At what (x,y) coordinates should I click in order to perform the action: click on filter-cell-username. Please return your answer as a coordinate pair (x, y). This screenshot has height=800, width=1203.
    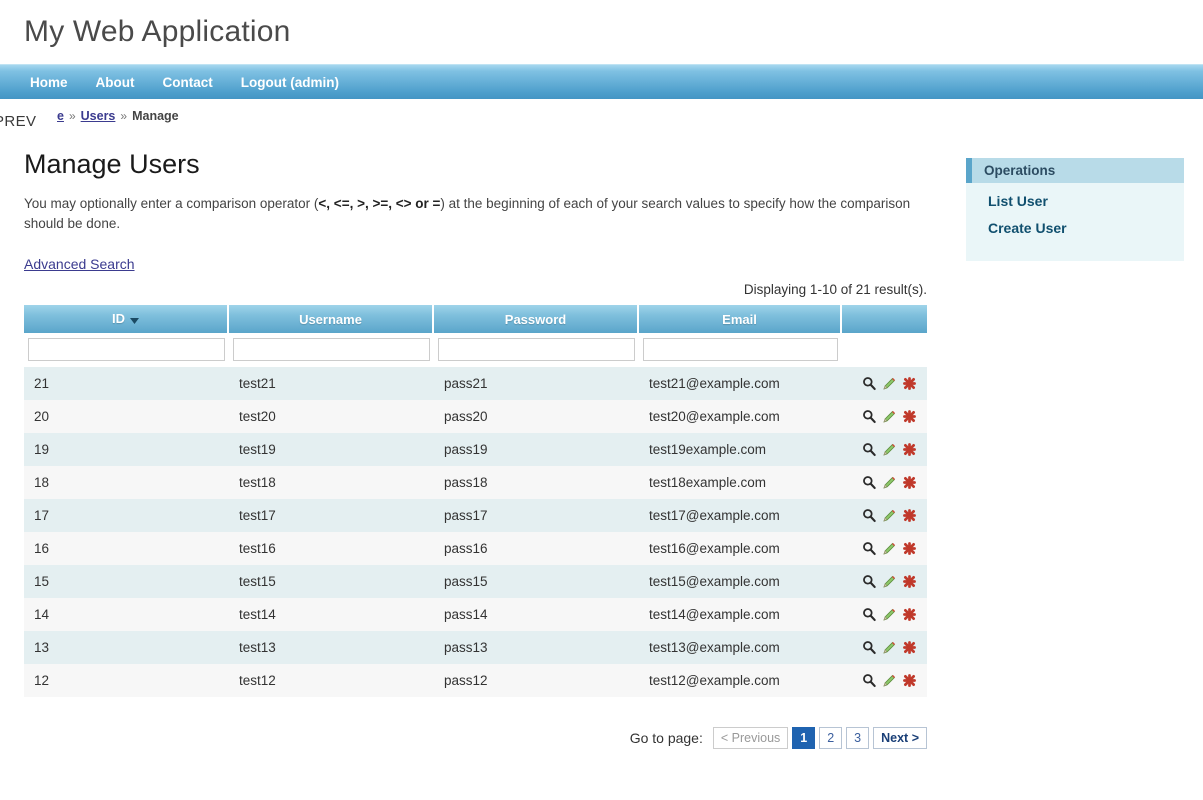
    Looking at the image, I should click on (331, 350).